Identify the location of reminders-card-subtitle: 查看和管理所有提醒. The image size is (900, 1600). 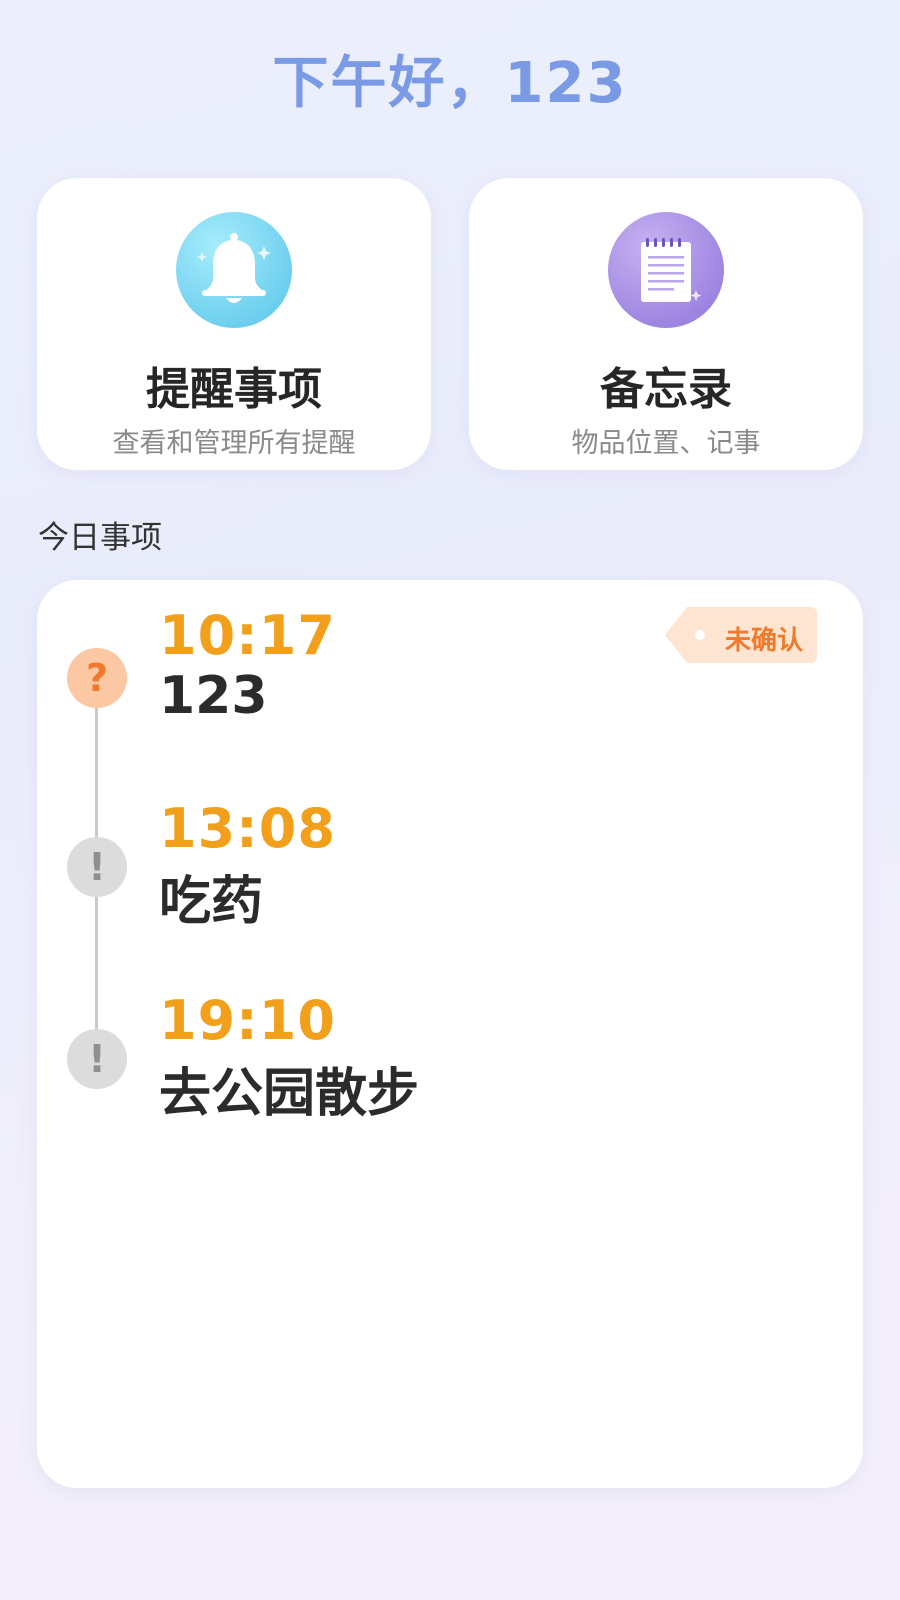
(234, 443).